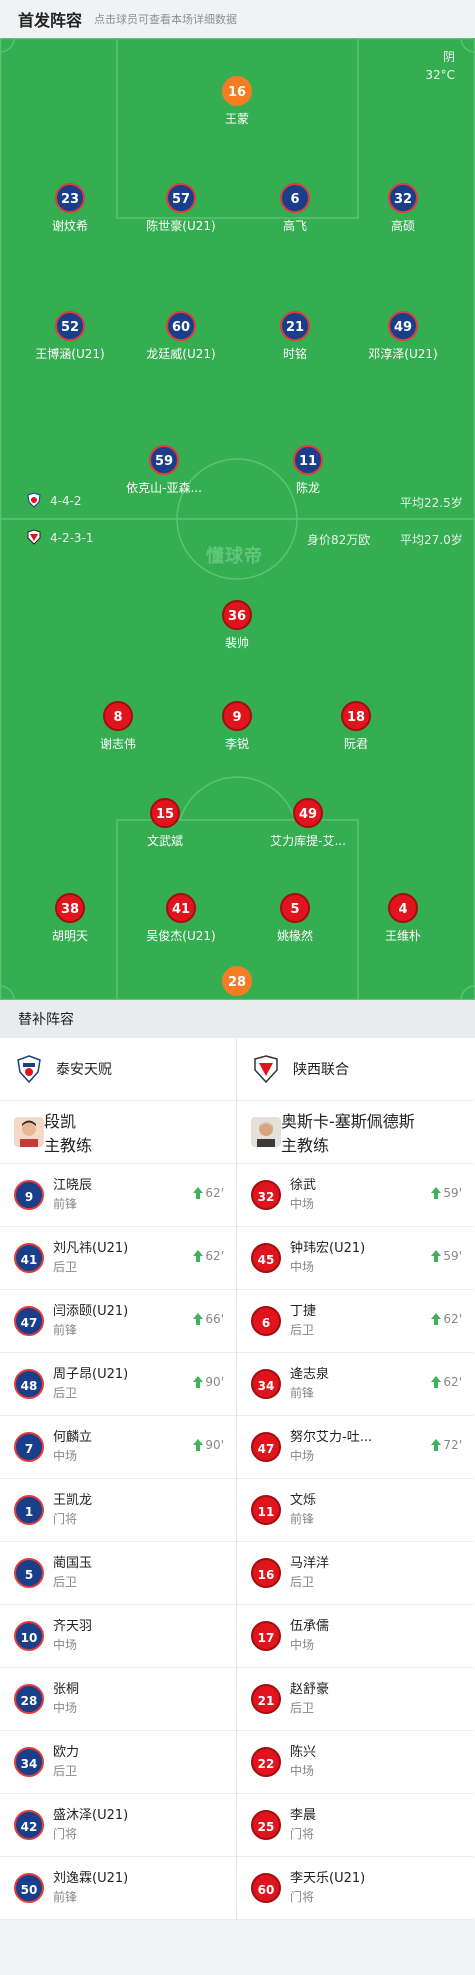 The image size is (475, 1975). Describe the element at coordinates (295, 208) in the screenshot. I see `home-player-6: 6 高飞` at that location.